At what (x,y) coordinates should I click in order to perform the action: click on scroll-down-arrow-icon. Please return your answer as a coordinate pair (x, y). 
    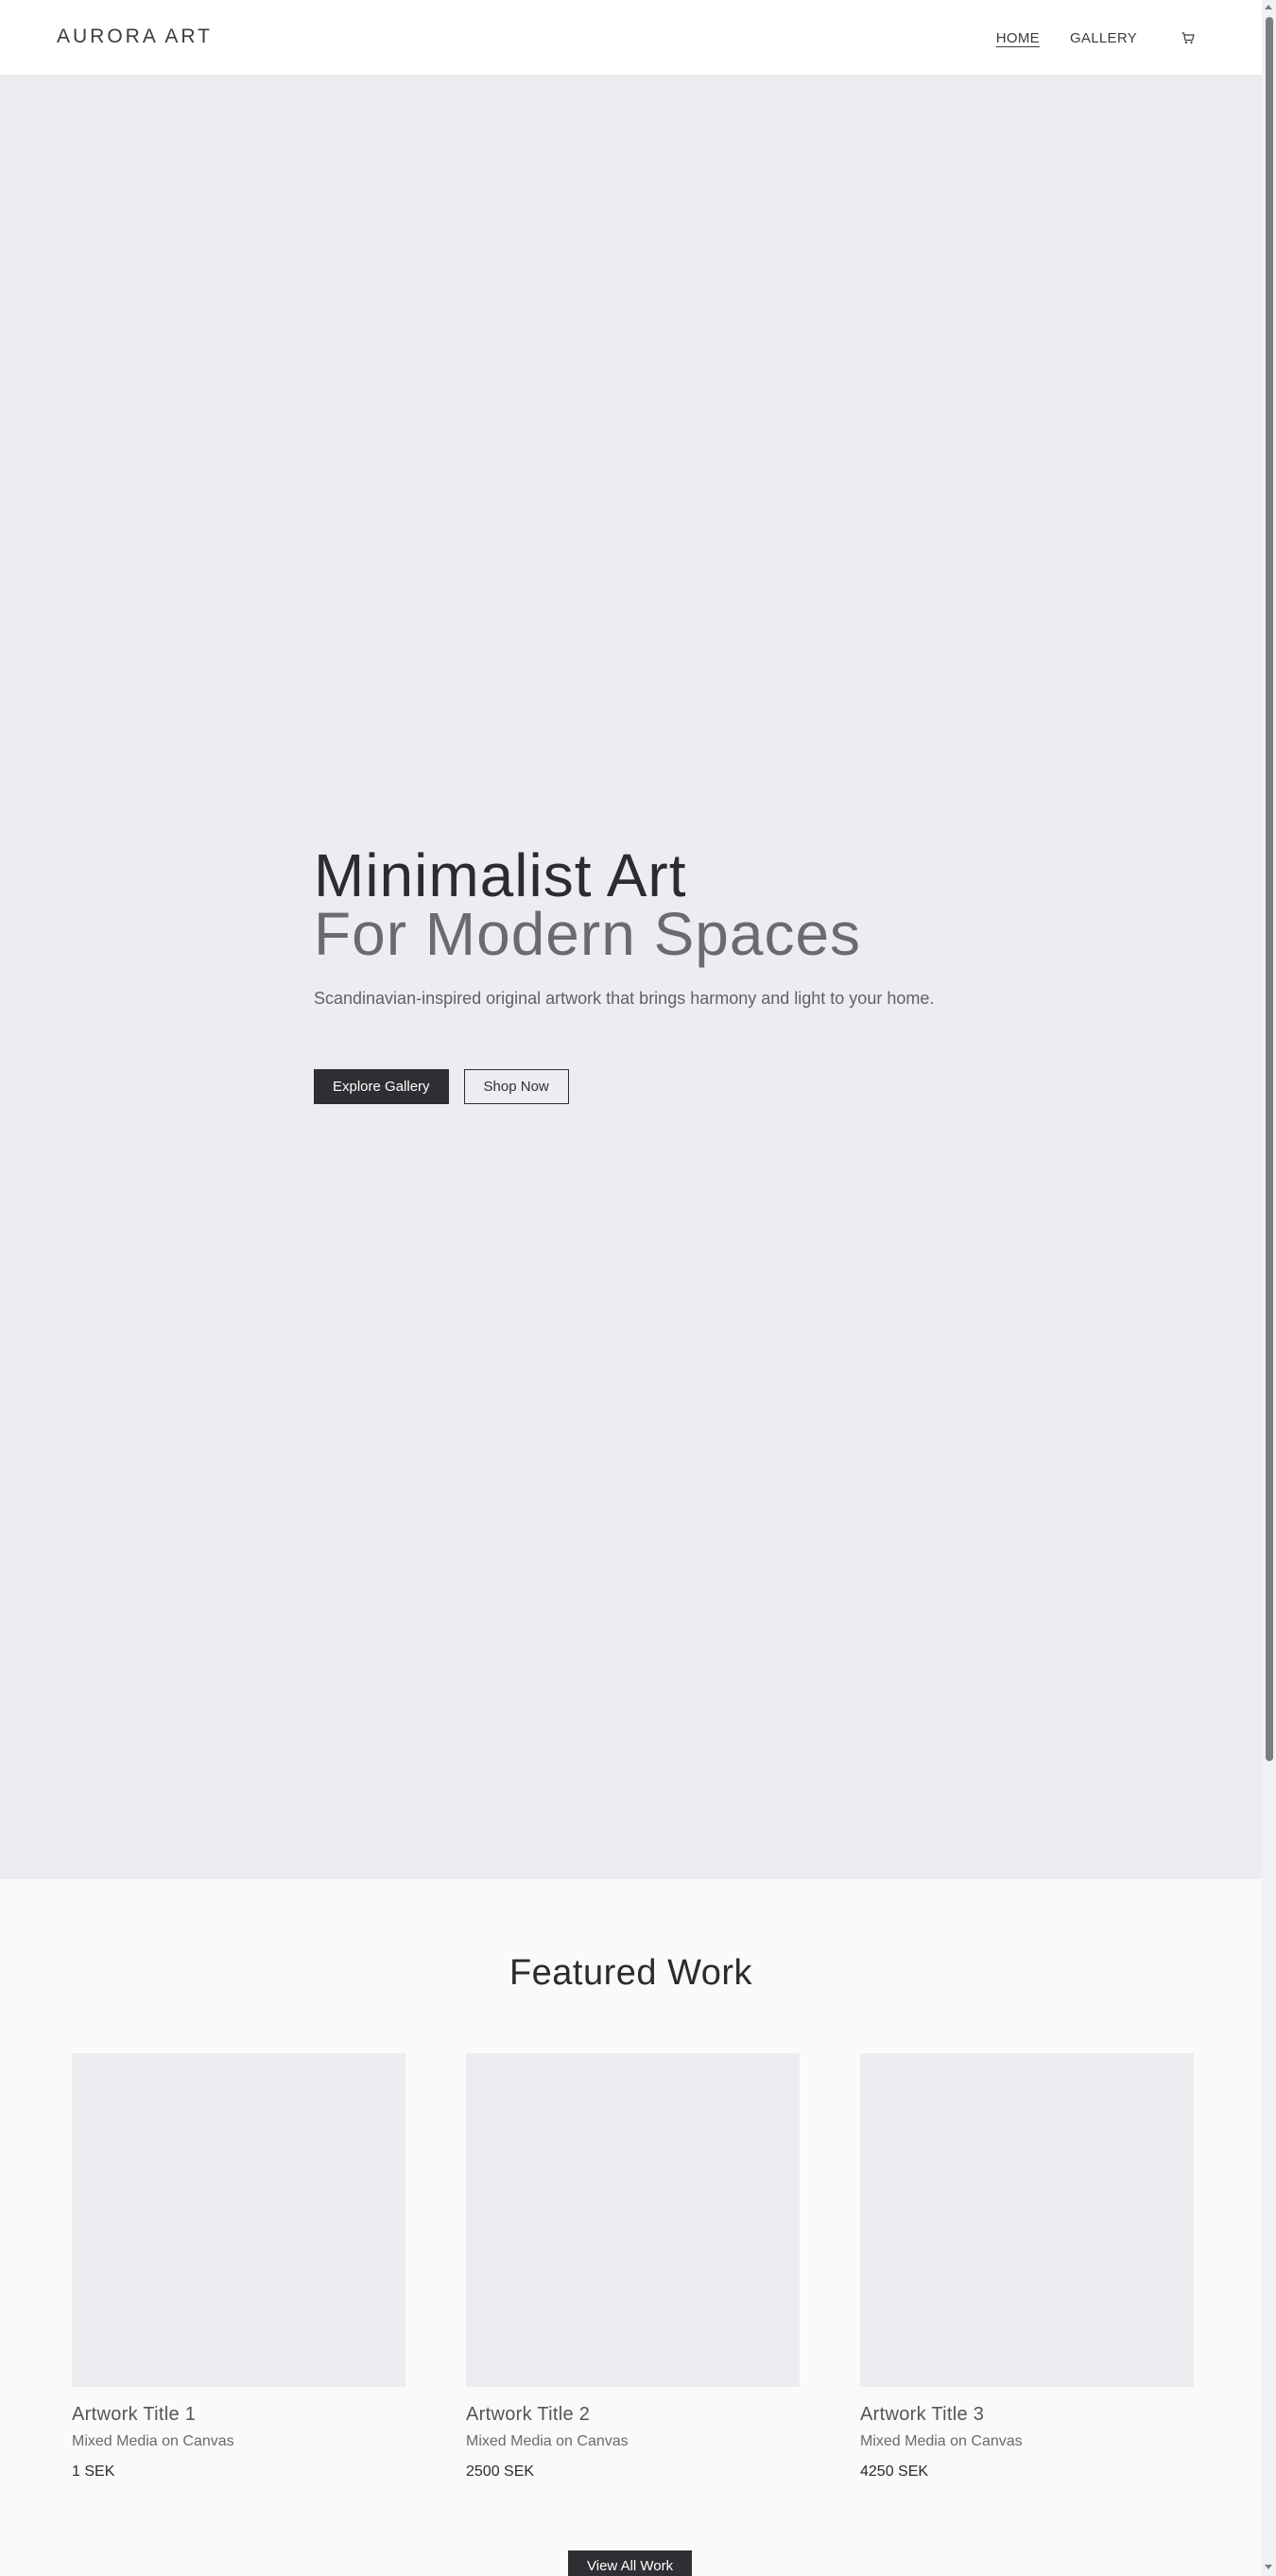
    Looking at the image, I should click on (1269, 2567).